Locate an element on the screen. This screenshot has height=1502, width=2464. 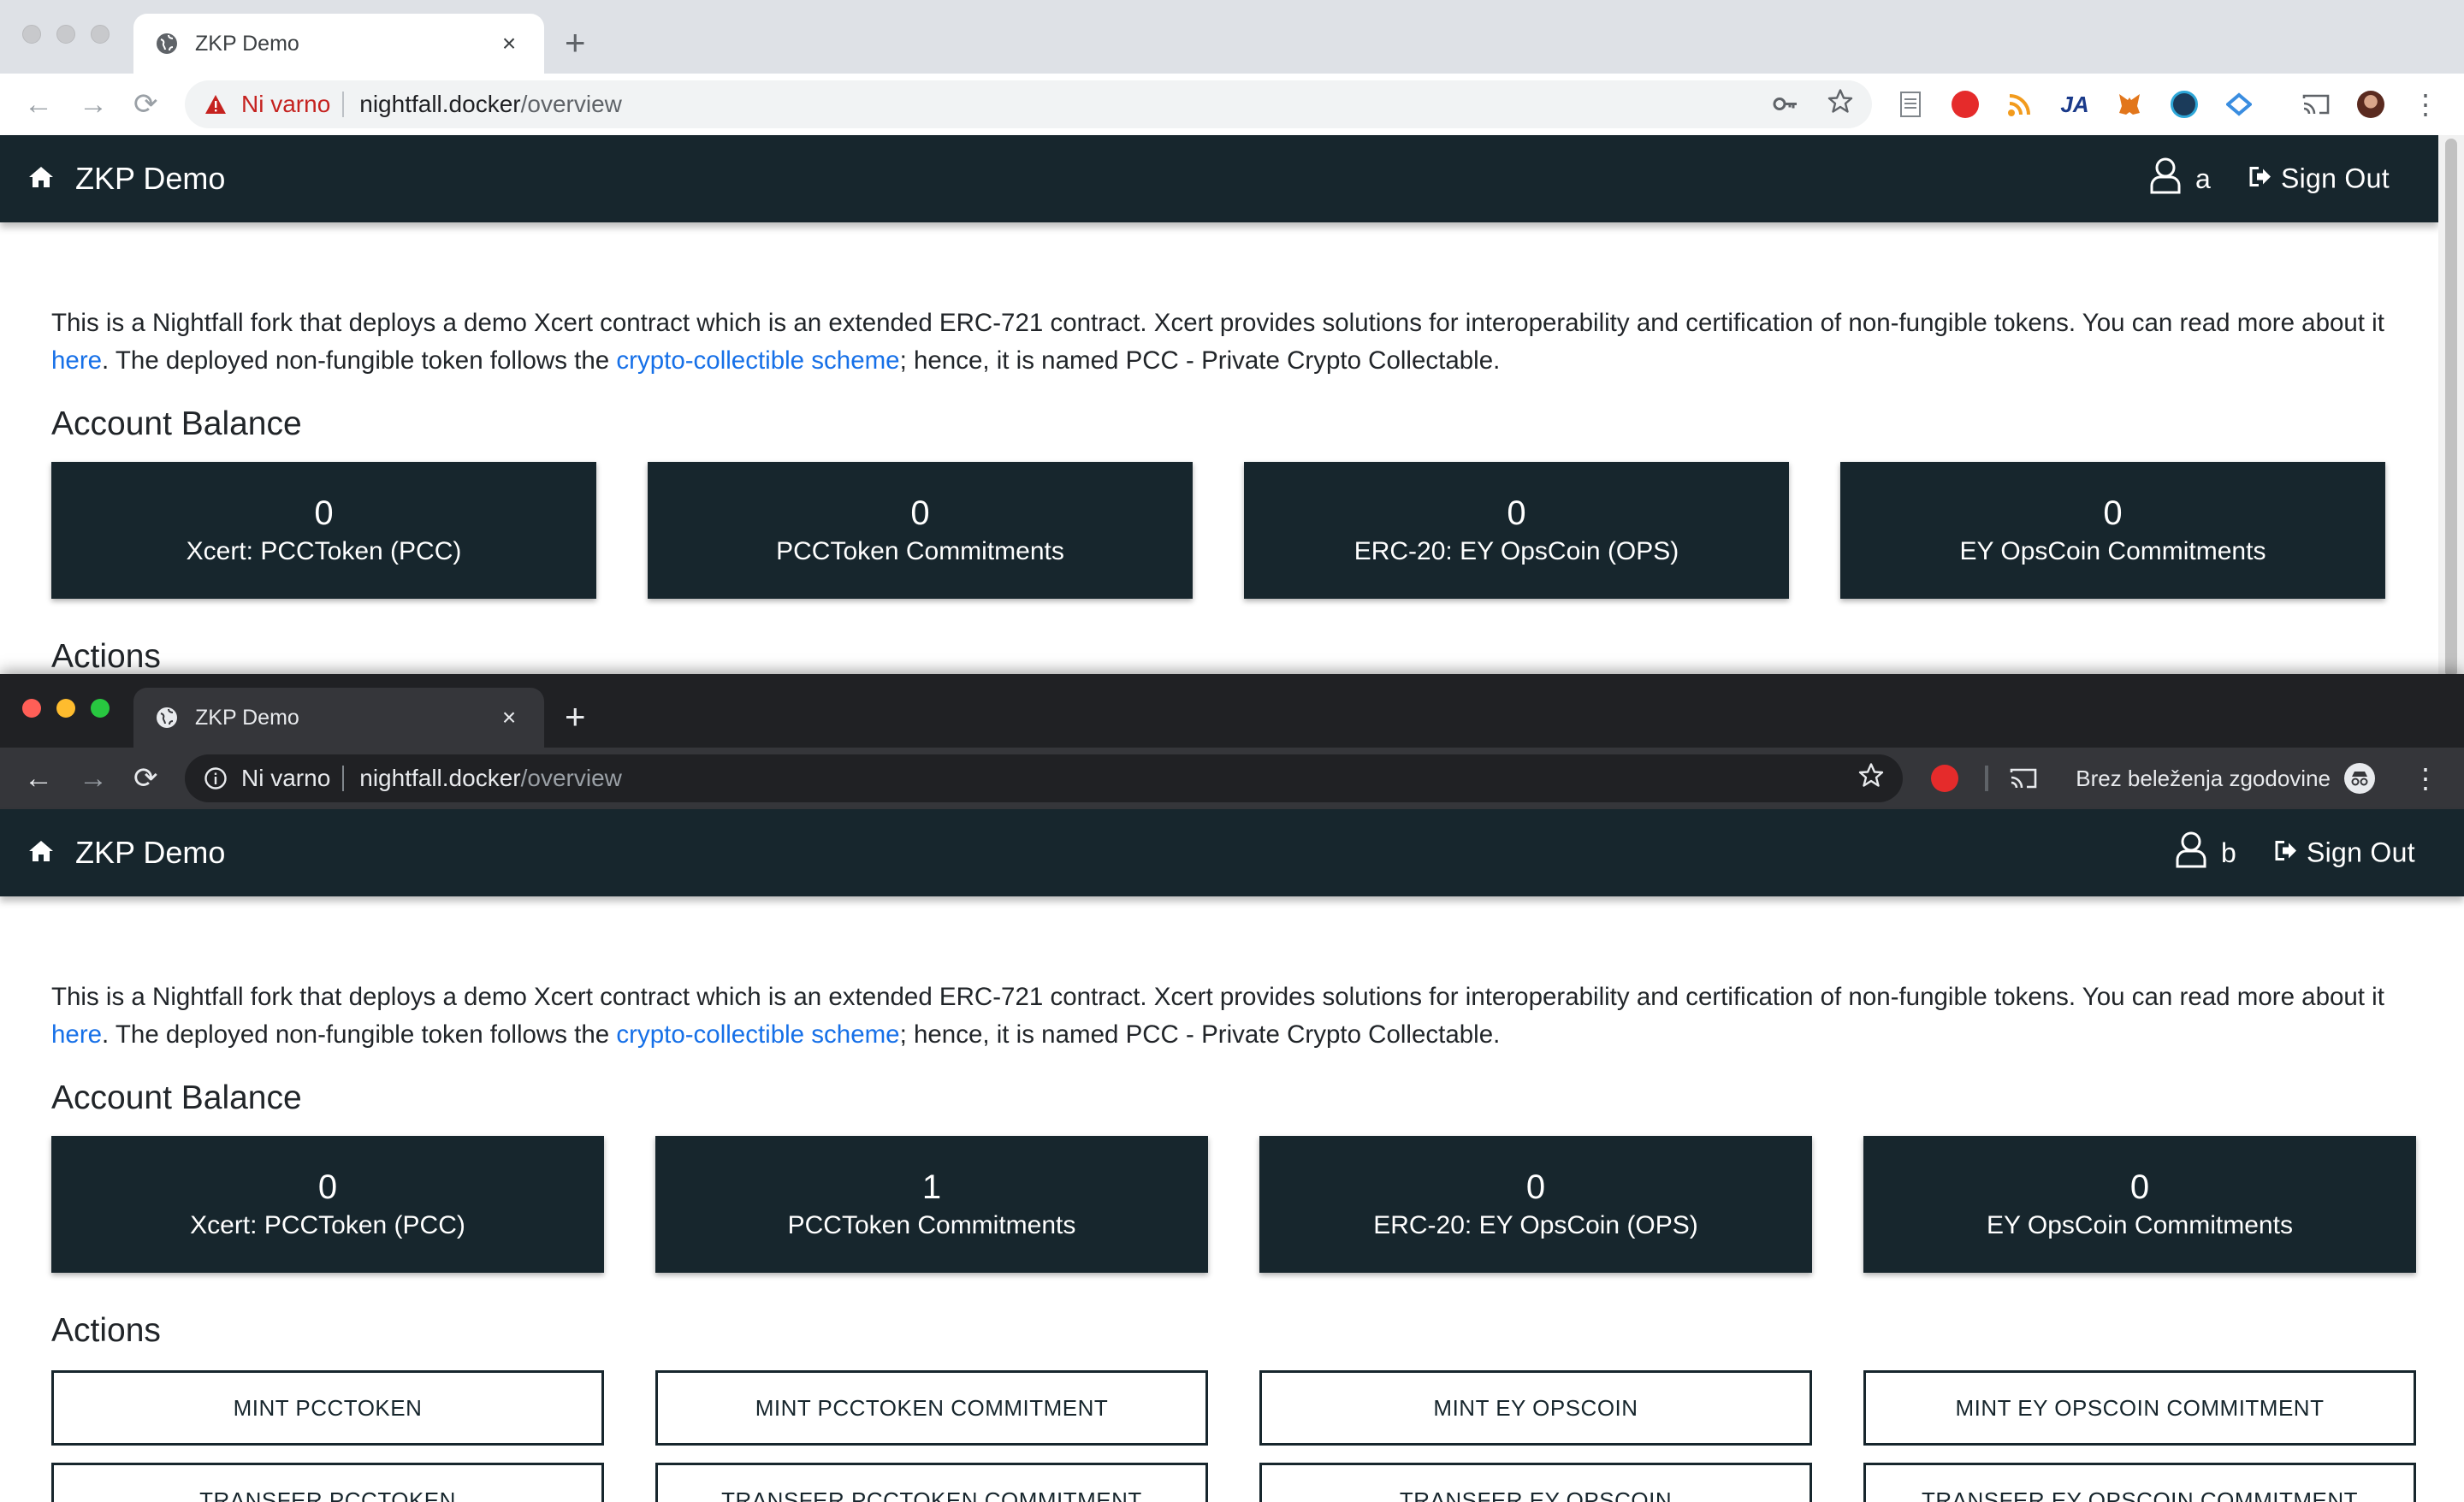
rss-extension-icon is located at coordinates (2020, 104).